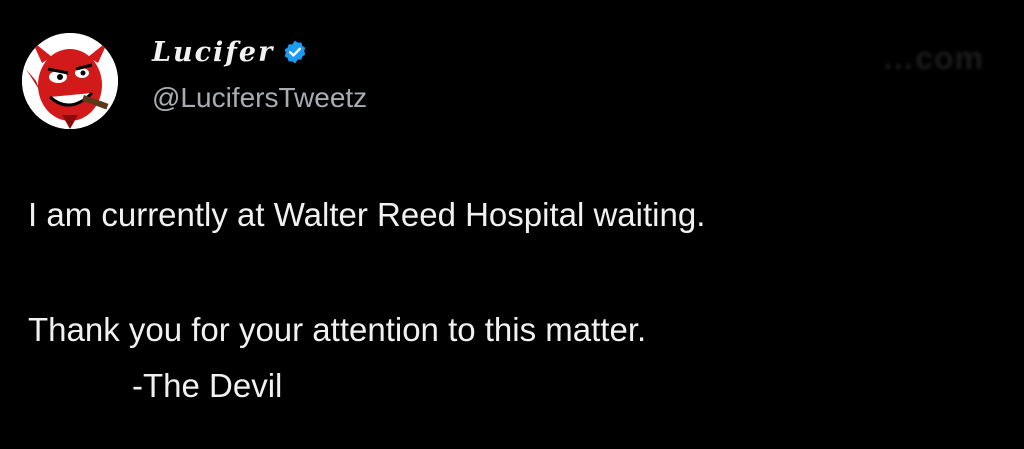 The height and width of the screenshot is (449, 1024). I want to click on verified-badge-icon, so click(295, 52).